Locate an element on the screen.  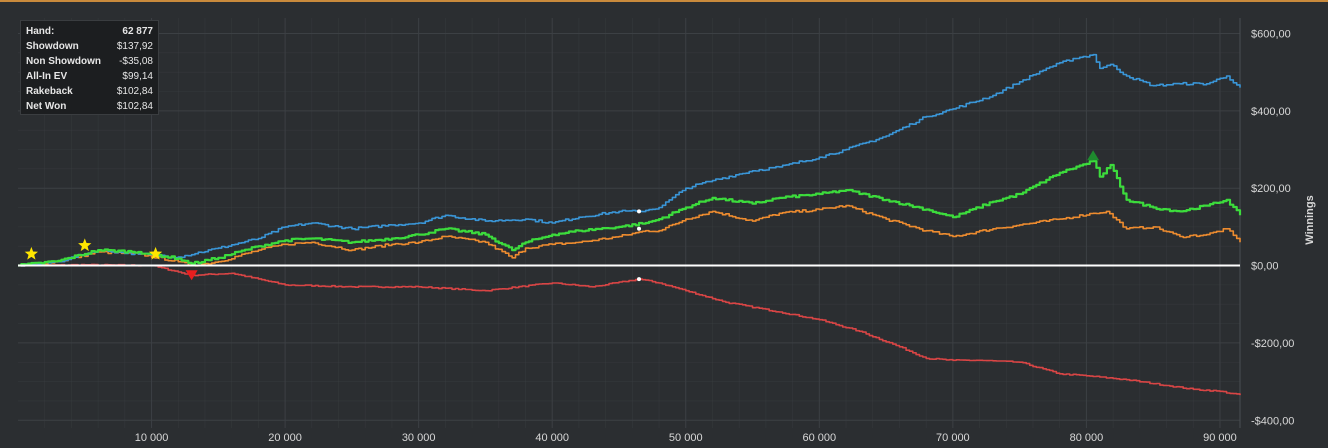
y-tick-label: -$200,00 is located at coordinates (1272, 344).